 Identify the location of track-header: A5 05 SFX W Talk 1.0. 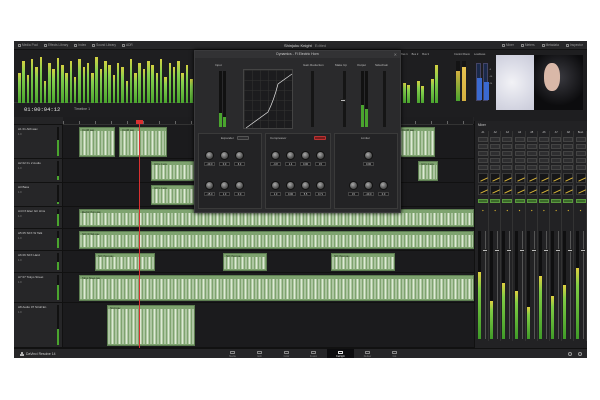
(38, 239).